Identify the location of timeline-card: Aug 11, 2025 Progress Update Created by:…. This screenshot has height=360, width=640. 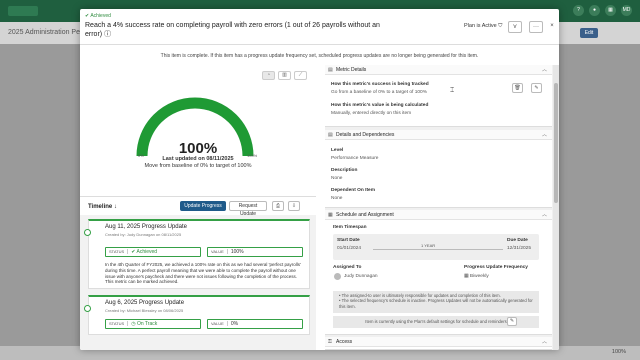
(197, 254).